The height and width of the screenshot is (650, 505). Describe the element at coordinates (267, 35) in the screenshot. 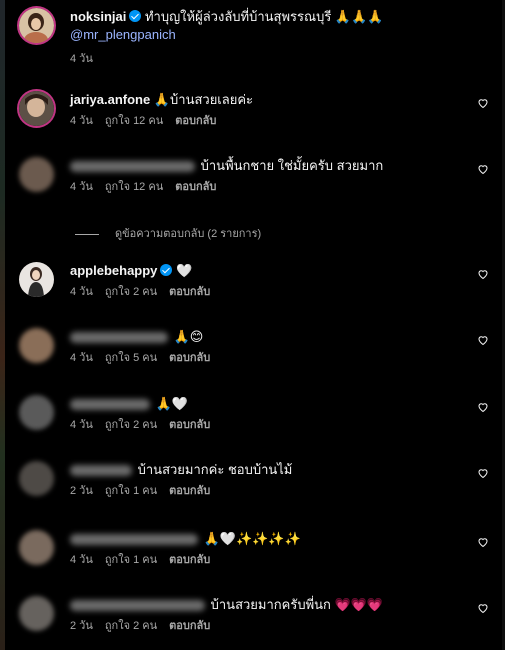

I see `mention-link: @mr_plengpanich` at that location.